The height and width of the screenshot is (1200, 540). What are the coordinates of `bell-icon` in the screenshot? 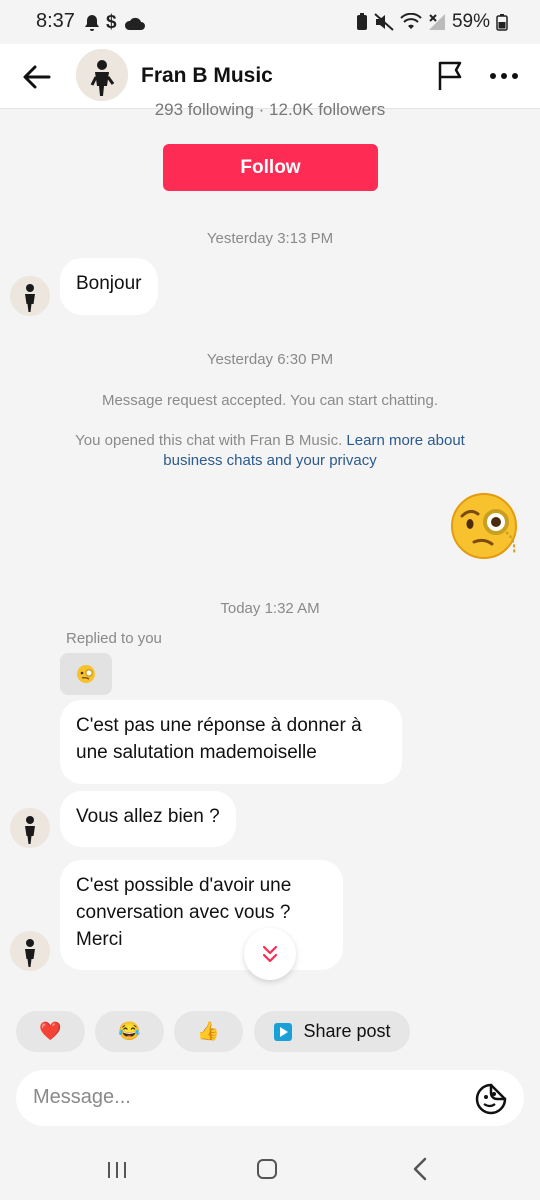 It's located at (92, 23).